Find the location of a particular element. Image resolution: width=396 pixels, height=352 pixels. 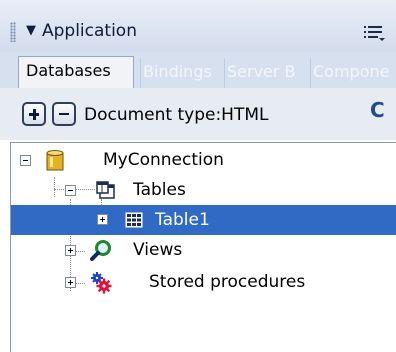

panel-grip-handle is located at coordinates (13, 32).